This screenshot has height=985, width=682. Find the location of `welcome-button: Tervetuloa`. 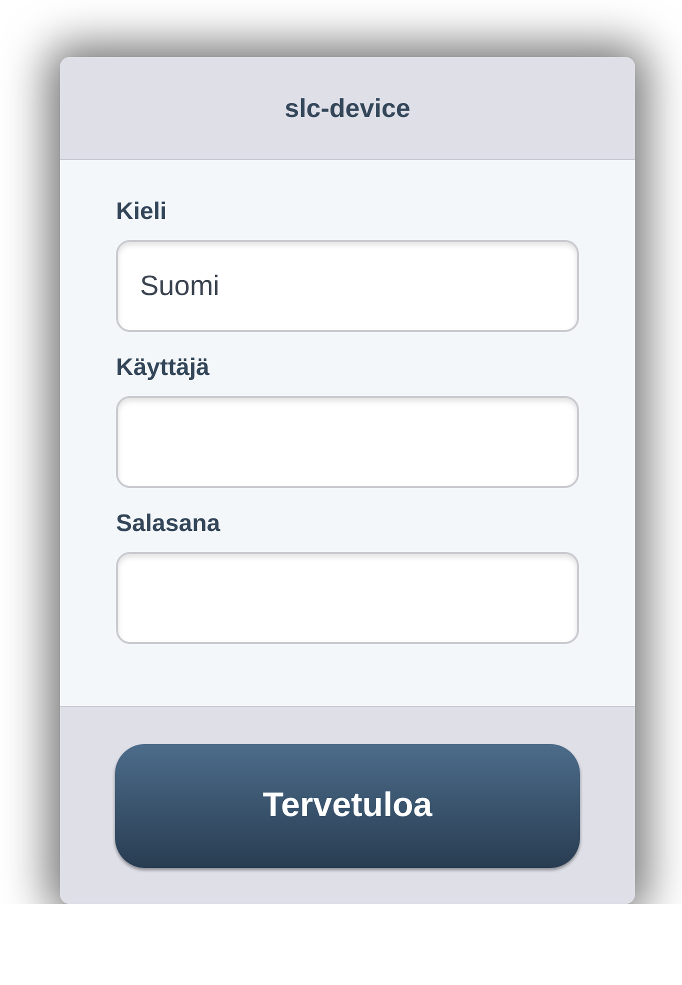

welcome-button: Tervetuloa is located at coordinates (347, 806).